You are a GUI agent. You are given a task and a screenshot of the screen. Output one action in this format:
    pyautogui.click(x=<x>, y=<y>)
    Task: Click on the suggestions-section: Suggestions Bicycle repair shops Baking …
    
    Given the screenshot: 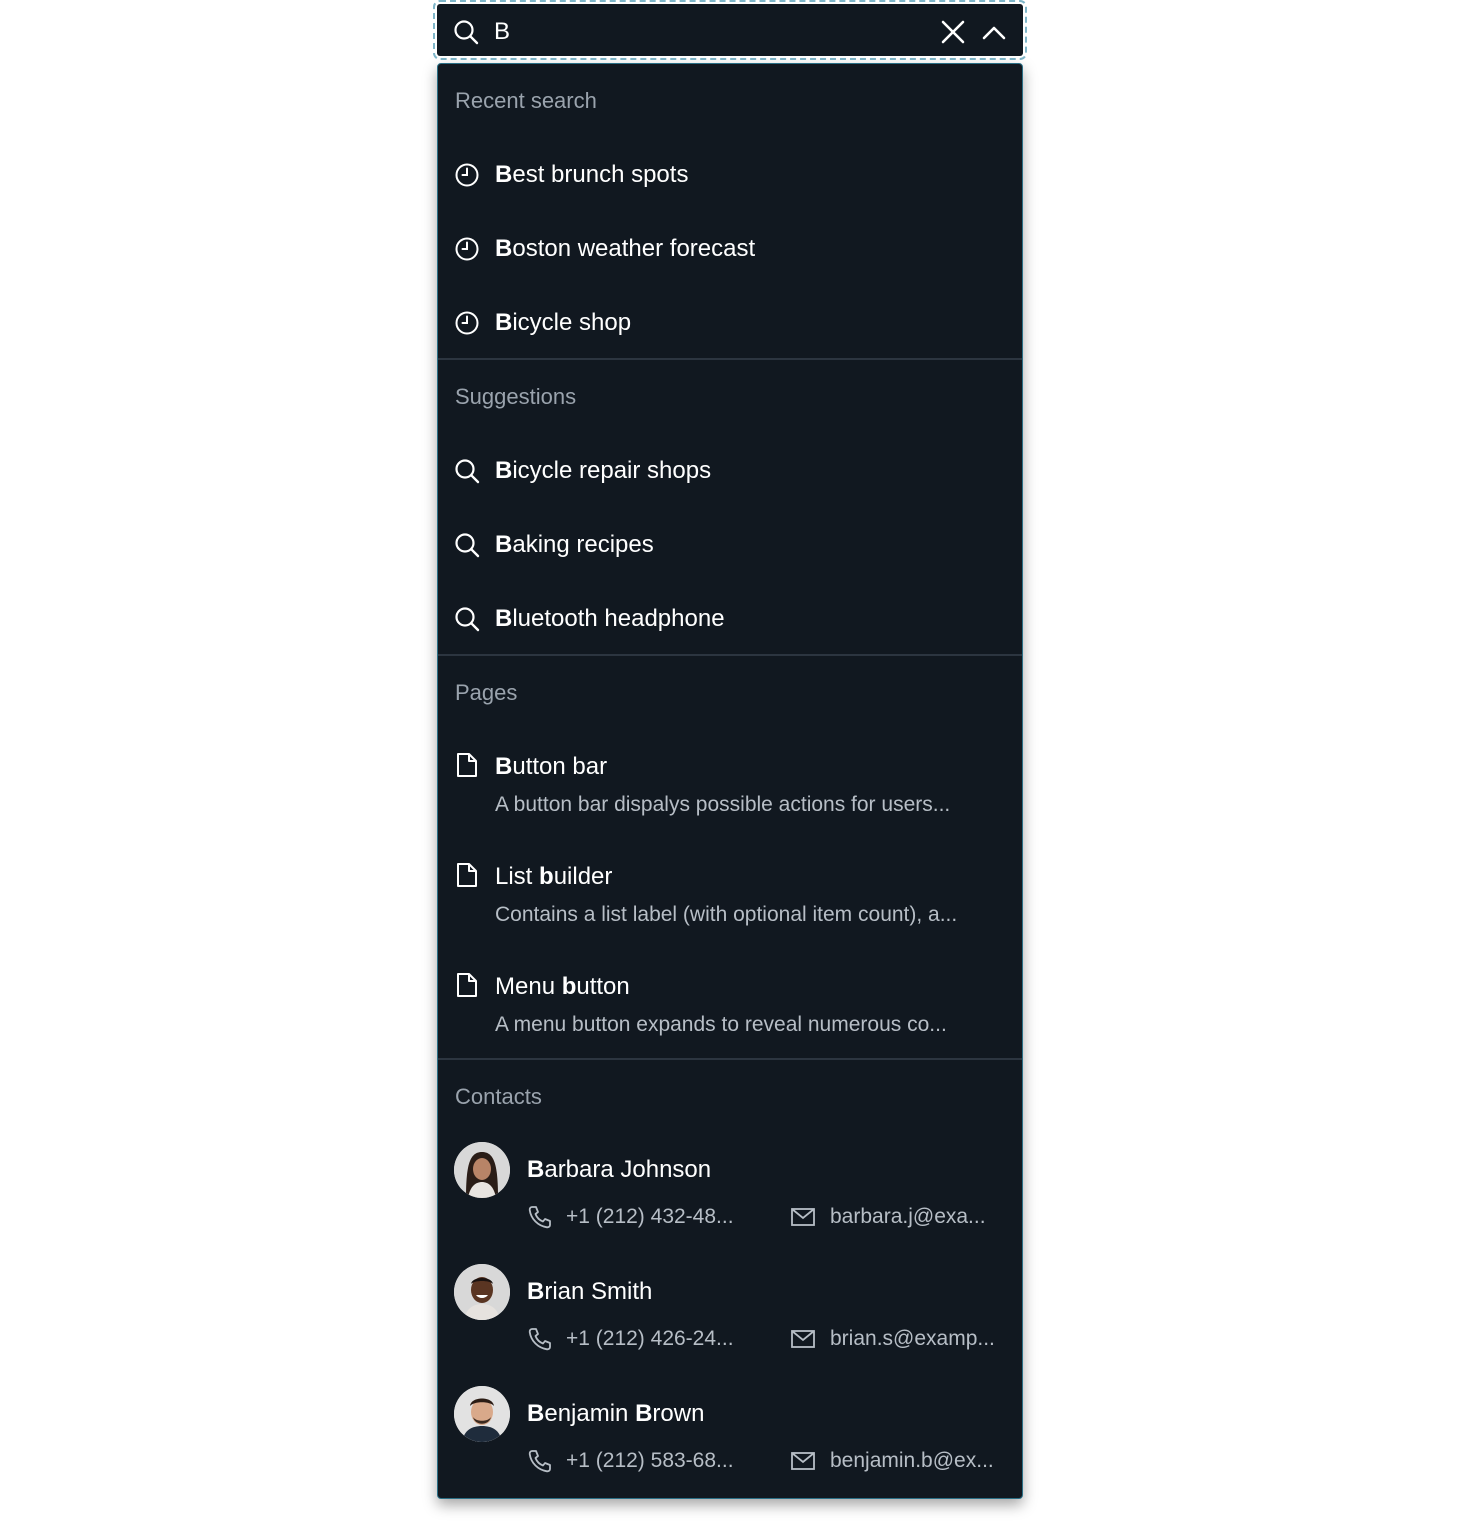 What is the action you would take?
    pyautogui.click(x=730, y=506)
    